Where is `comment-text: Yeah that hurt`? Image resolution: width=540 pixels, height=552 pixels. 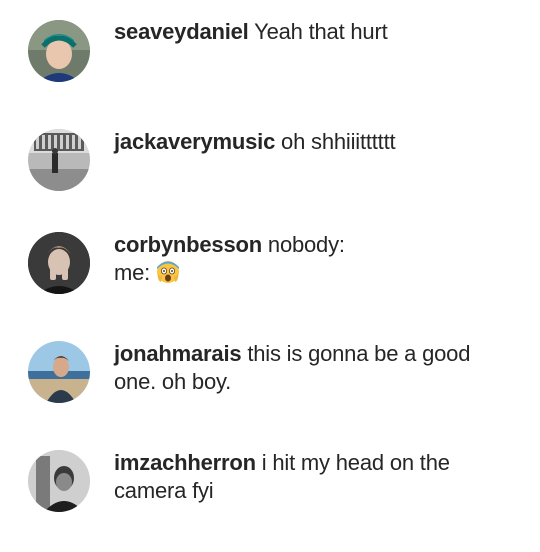
comment-text: Yeah that hurt is located at coordinates (321, 31).